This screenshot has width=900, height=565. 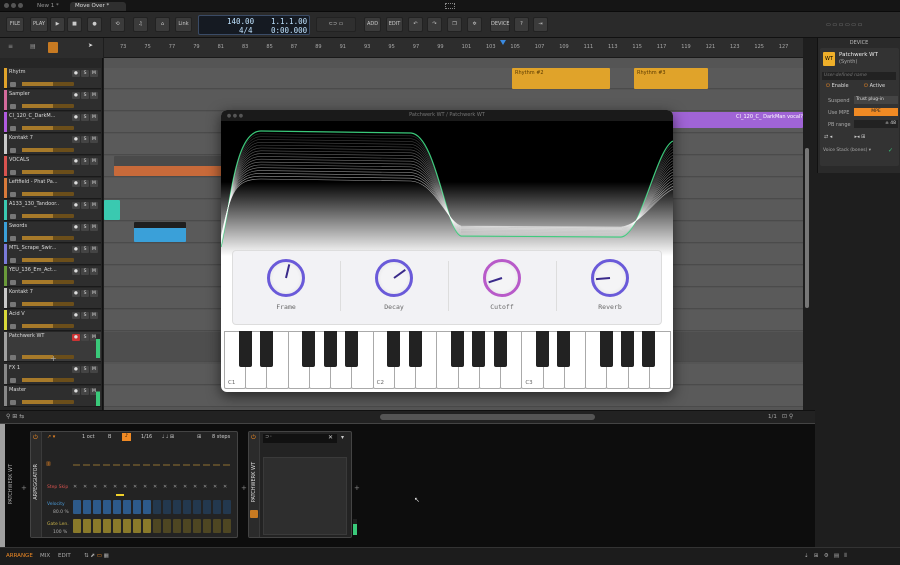 What do you see at coordinates (53, 47) in the screenshot?
I see `pointer-tool-icon` at bounding box center [53, 47].